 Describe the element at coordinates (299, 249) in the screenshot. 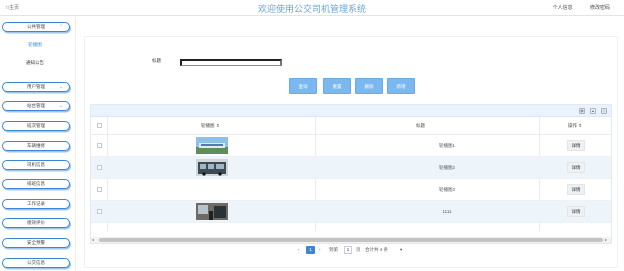

I see `prev-page-button: ‹` at that location.